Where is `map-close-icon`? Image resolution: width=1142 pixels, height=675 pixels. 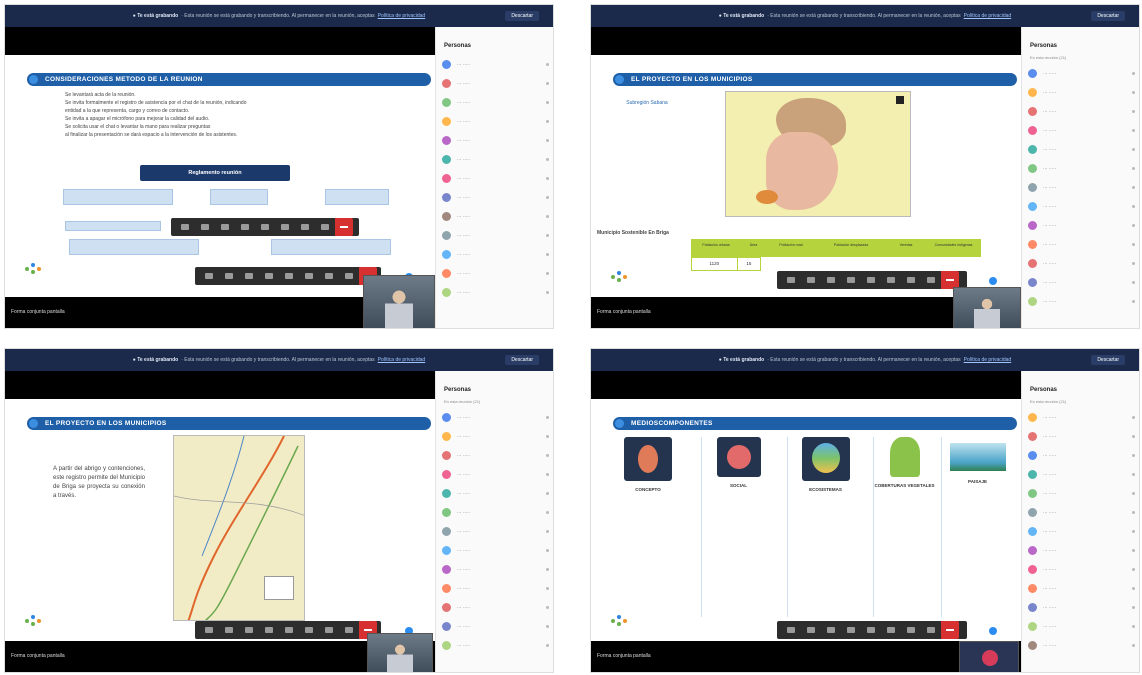
map-close-icon is located at coordinates (900, 100).